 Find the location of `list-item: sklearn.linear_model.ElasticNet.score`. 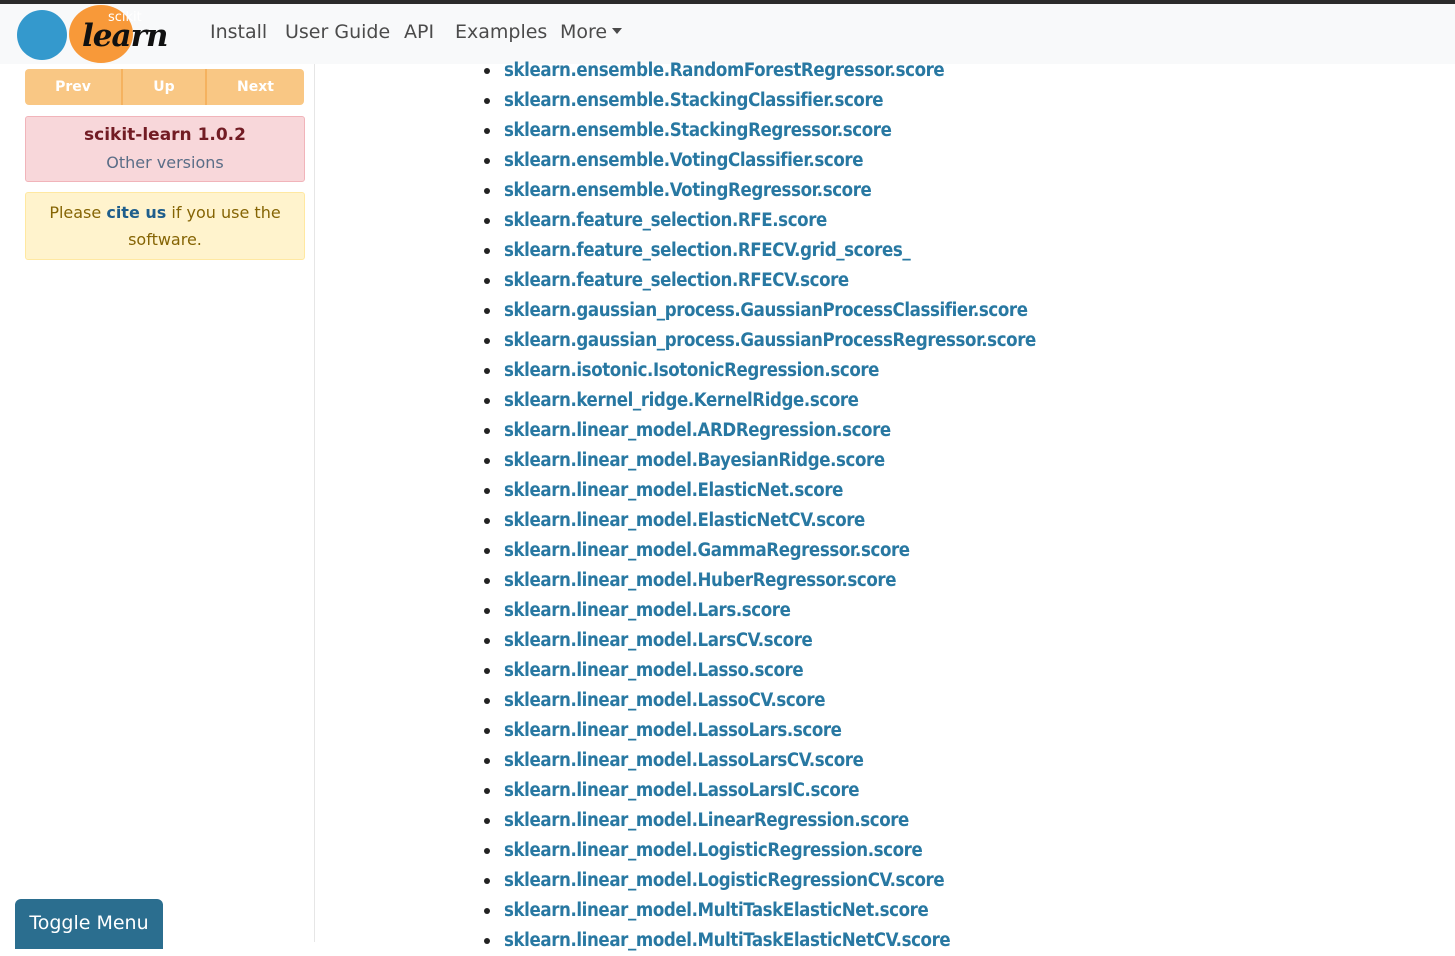

list-item: sklearn.linear_model.ElasticNet.score is located at coordinates (760, 491).